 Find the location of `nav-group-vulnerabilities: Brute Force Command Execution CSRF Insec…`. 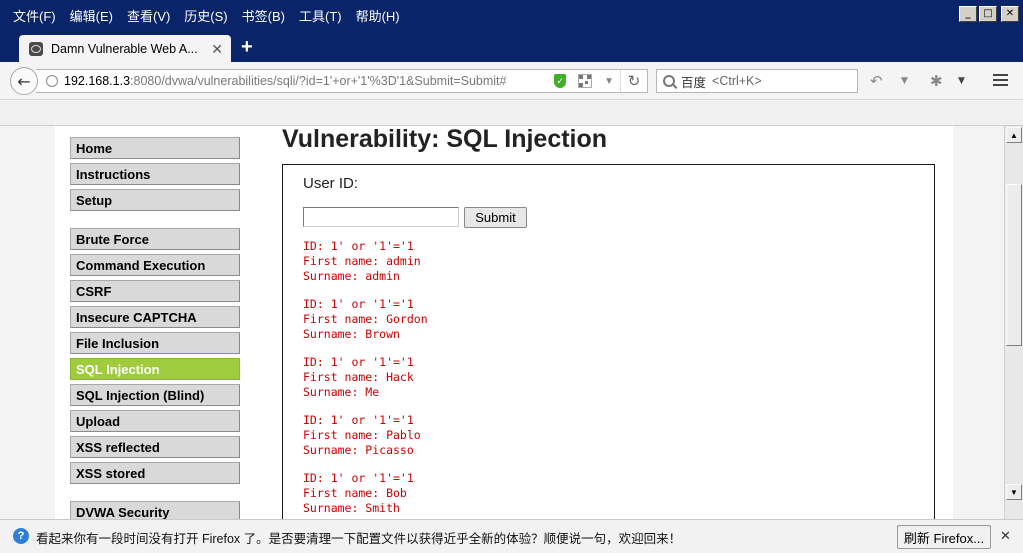

nav-group-vulnerabilities: Brute Force Command Execution CSRF Insec… is located at coordinates (155, 356).